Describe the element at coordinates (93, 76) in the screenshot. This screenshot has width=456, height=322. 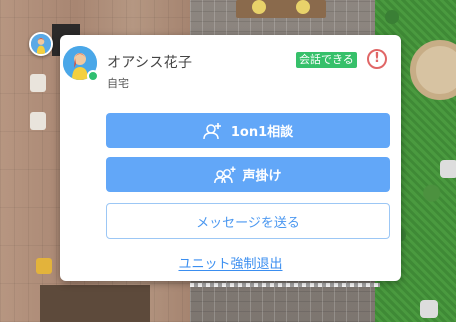
I see `online-status-dot` at that location.